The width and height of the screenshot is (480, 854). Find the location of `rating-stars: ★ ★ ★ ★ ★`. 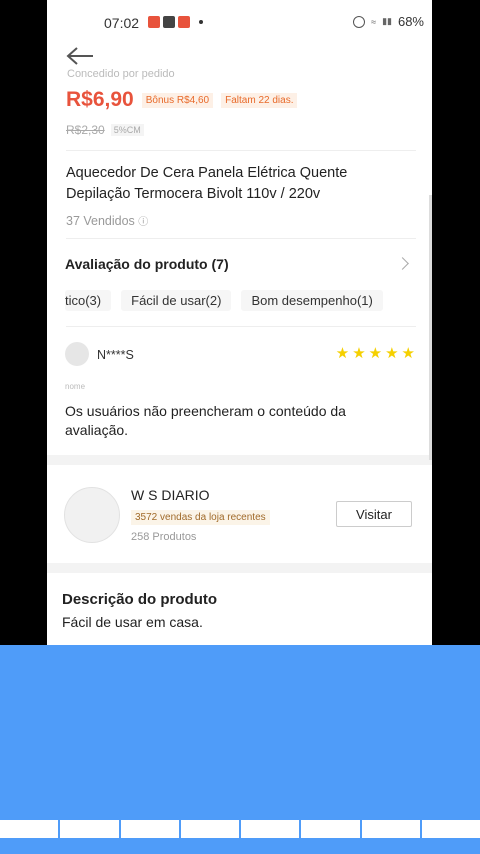

rating-stars: ★ ★ ★ ★ ★ is located at coordinates (375, 353).